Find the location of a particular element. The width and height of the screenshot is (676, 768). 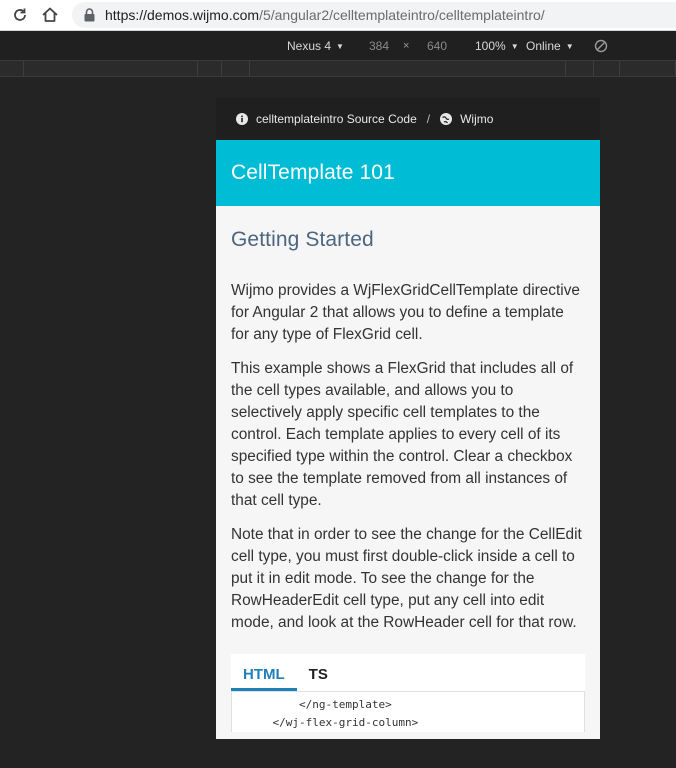

device-select: Nexus 4 ▼ is located at coordinates (315, 46).